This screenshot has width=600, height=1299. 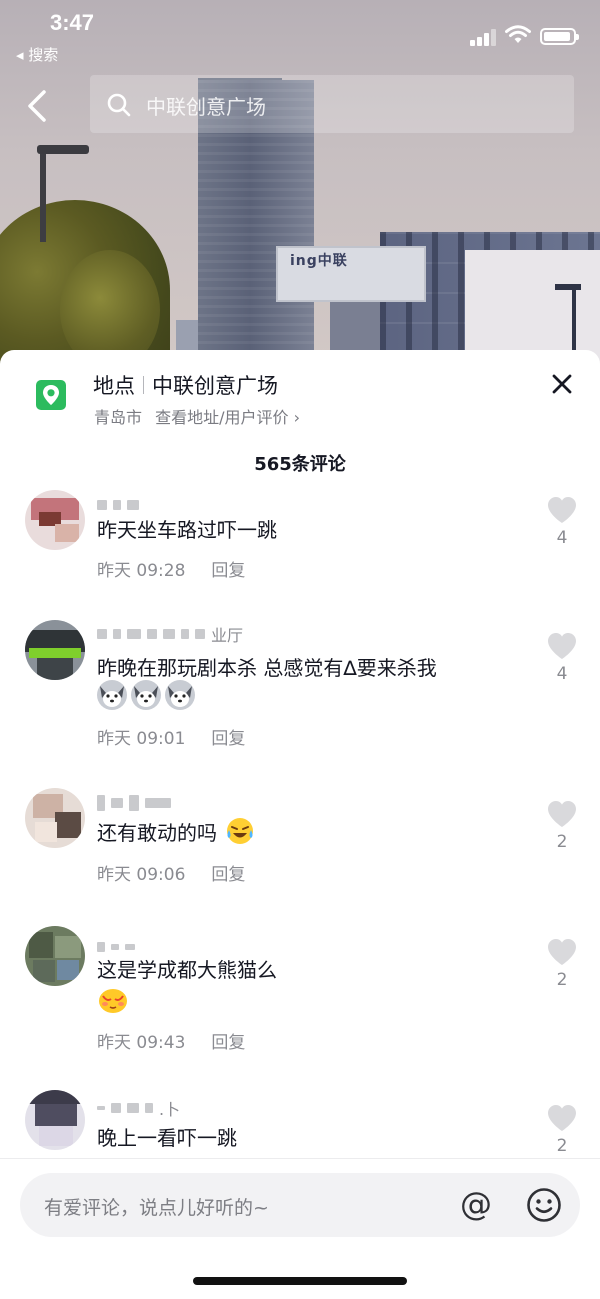 What do you see at coordinates (118, 417) in the screenshot?
I see `location-city: 青岛市` at bounding box center [118, 417].